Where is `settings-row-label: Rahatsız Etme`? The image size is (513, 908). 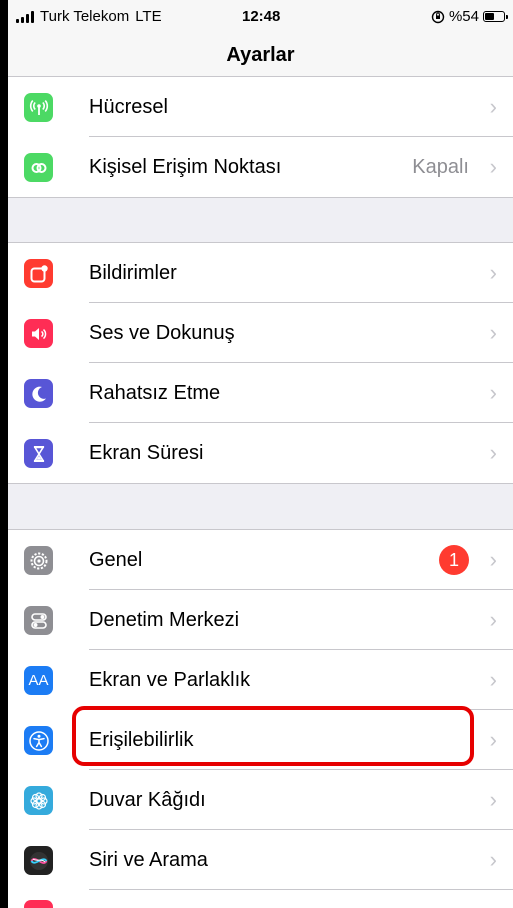
settings-row-label: Rahatsız Etme is located at coordinates (155, 393).